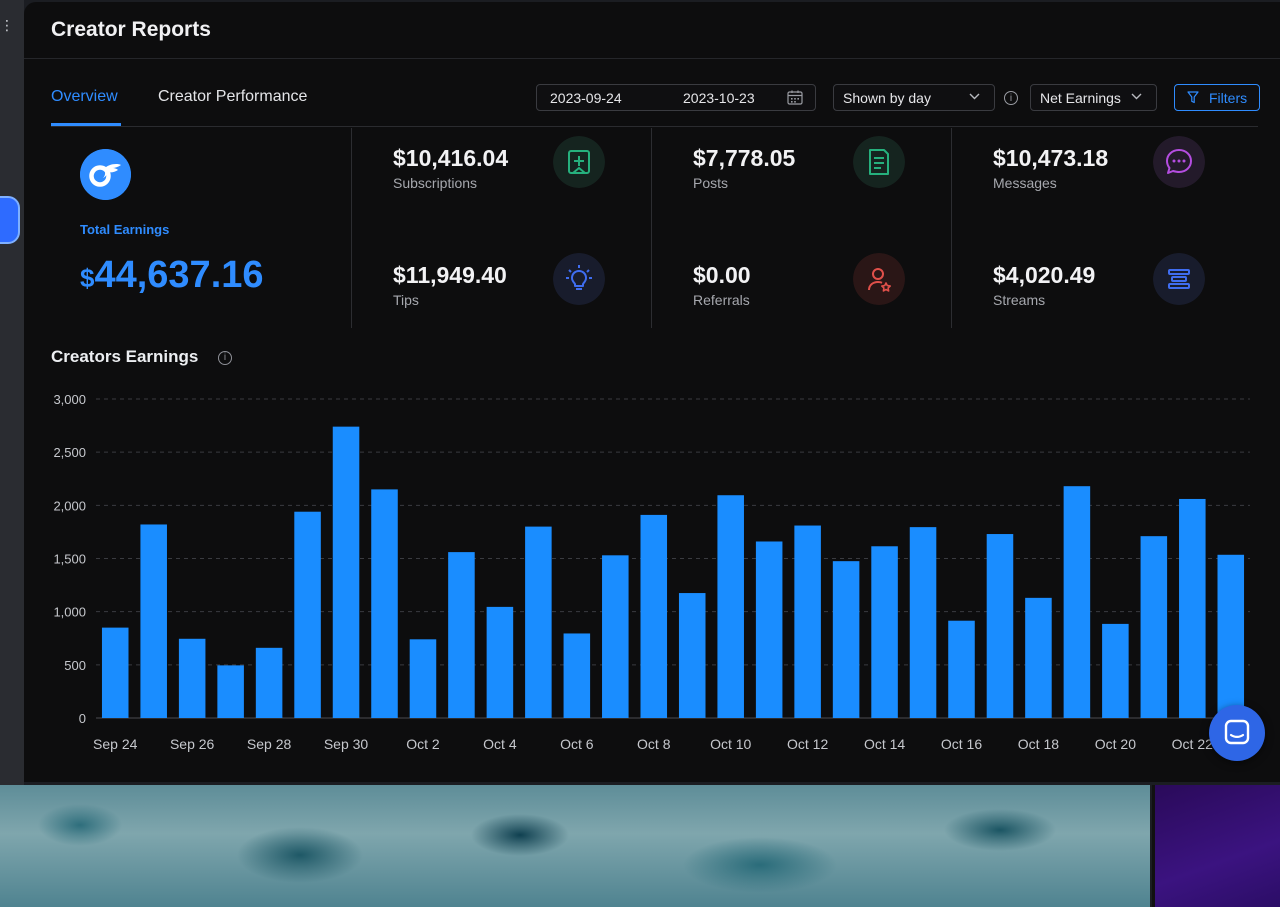 The width and height of the screenshot is (1280, 907). I want to click on date-end: 2023-10-23, so click(719, 98).